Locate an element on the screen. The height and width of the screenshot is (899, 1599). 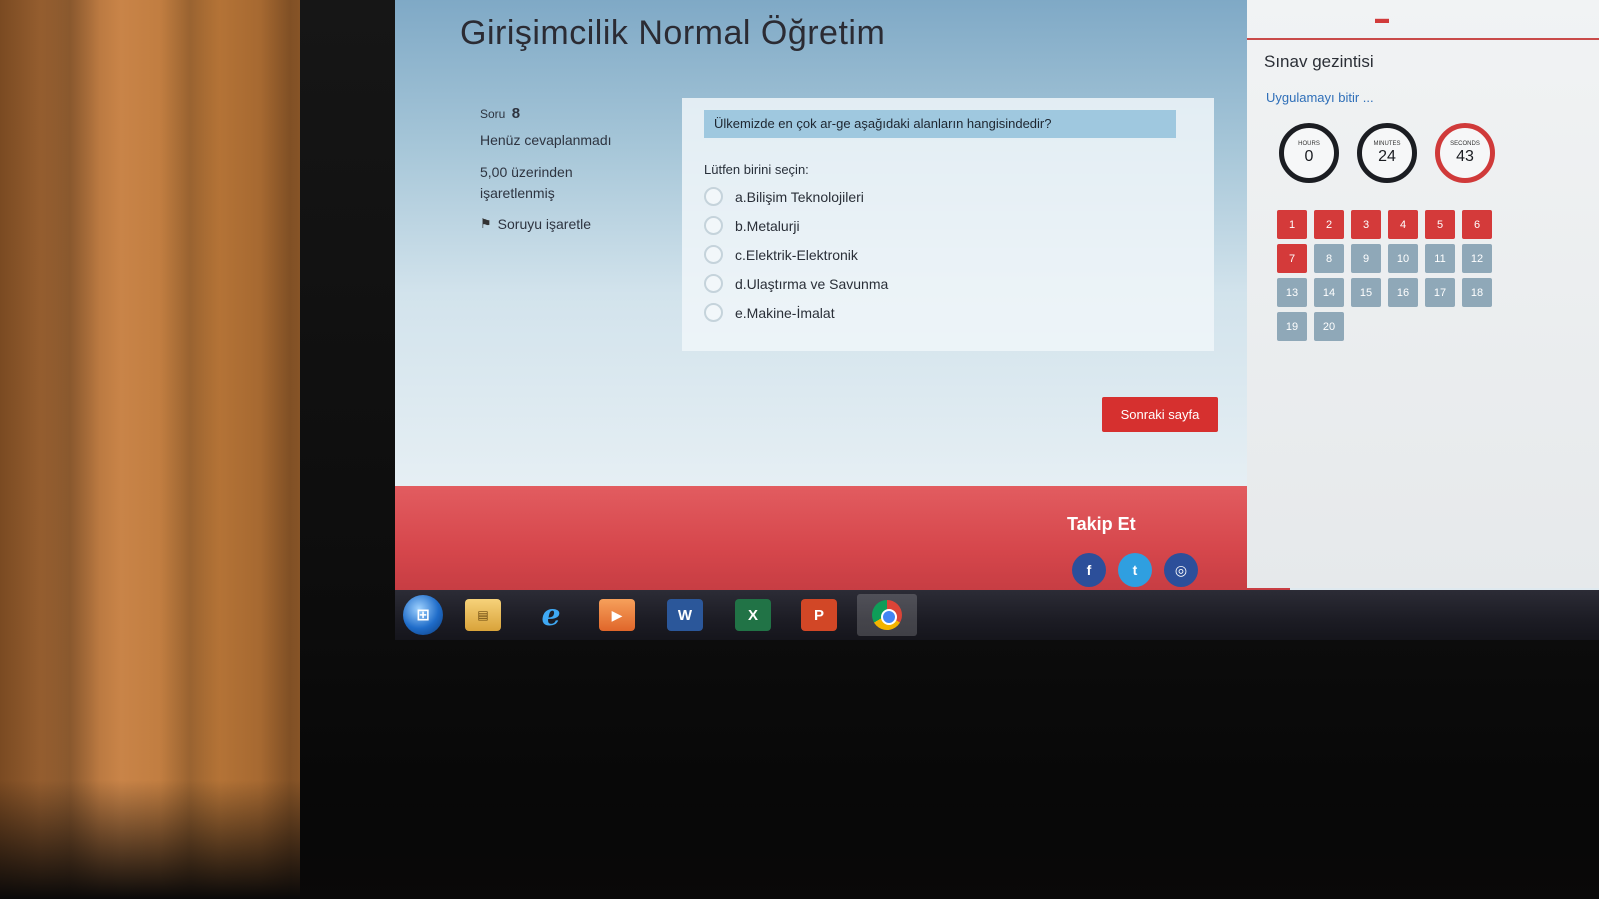
question-nav-button: 3 is located at coordinates (1366, 224).